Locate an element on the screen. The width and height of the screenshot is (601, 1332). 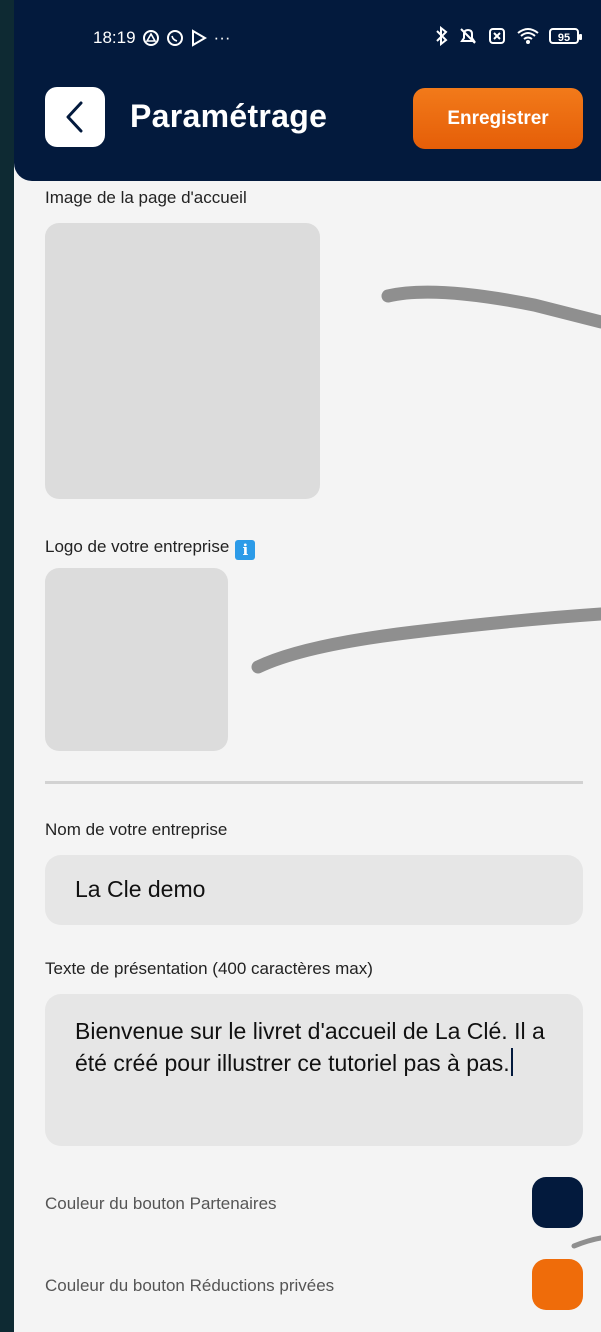
section-divider is located at coordinates (314, 782).